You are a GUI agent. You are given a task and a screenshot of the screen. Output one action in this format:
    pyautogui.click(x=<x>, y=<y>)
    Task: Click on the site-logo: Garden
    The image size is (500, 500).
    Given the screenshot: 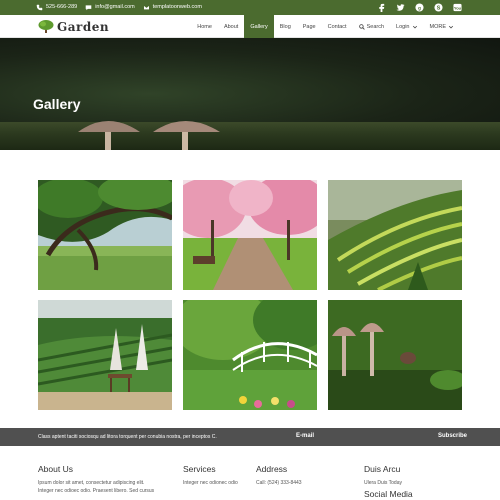 What is the action you would take?
    pyautogui.click(x=73, y=26)
    